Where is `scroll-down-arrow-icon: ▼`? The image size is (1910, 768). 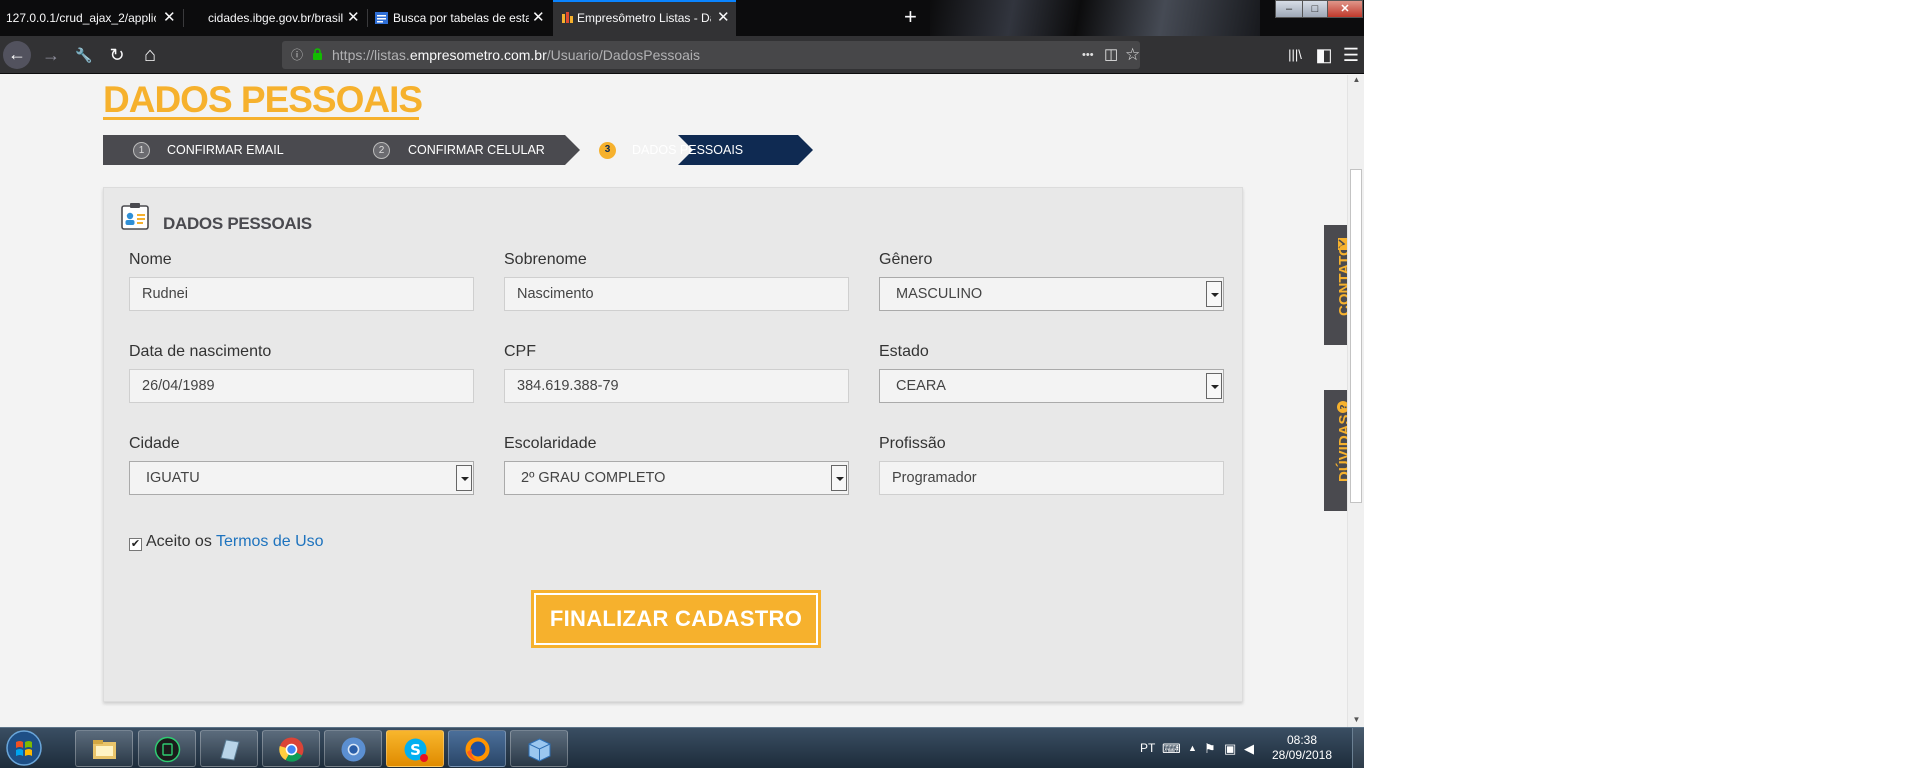
scroll-down-arrow-icon: ▼ is located at coordinates (1356, 721).